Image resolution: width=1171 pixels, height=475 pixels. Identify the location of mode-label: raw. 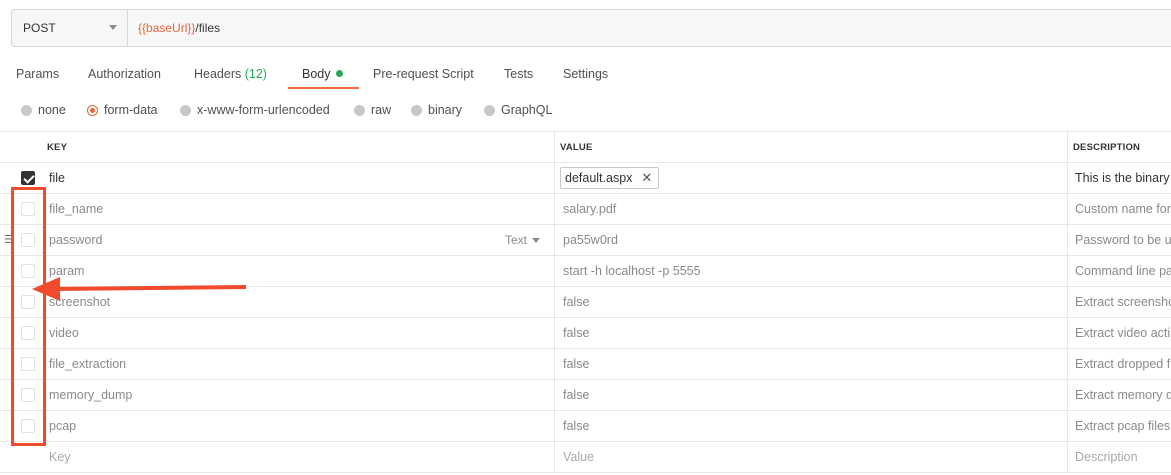
(381, 110).